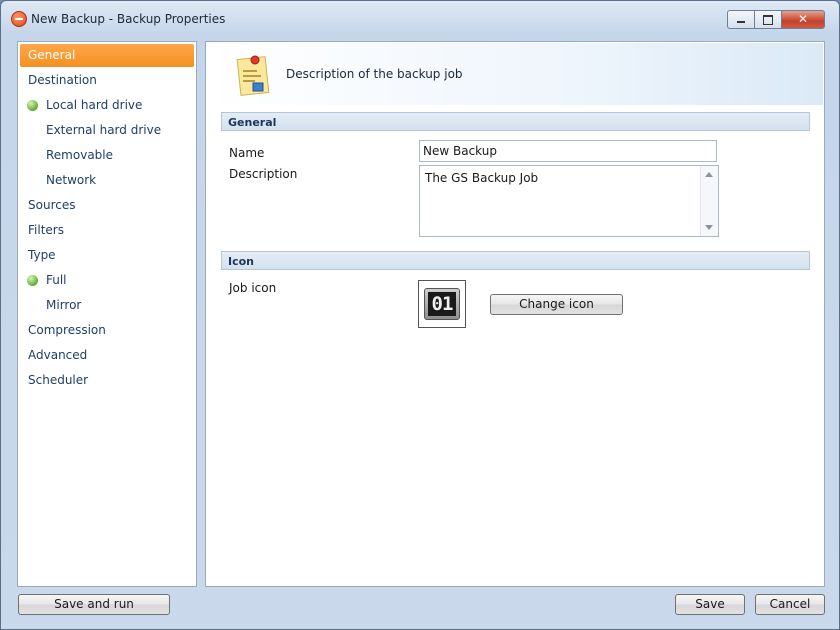 The image size is (840, 630). I want to click on job-icon-label: Job icon, so click(253, 288).